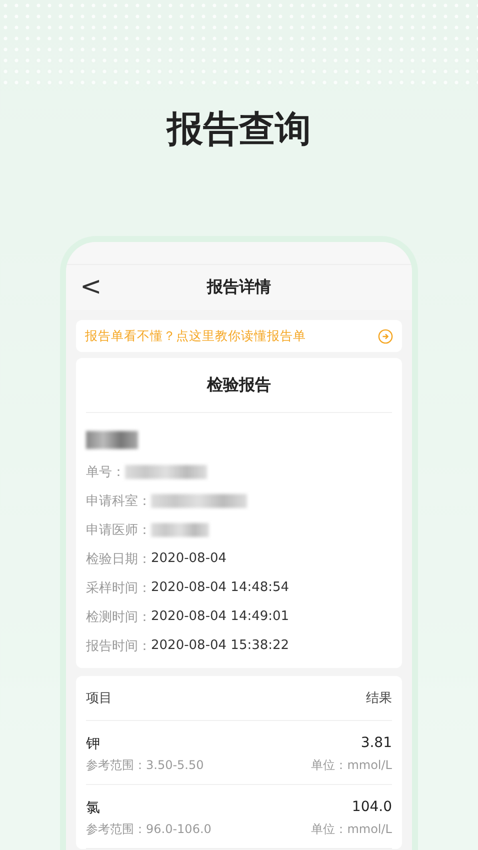 The width and height of the screenshot is (478, 850). Describe the element at coordinates (118, 646) in the screenshot. I see `field-label: 报告时间：` at that location.